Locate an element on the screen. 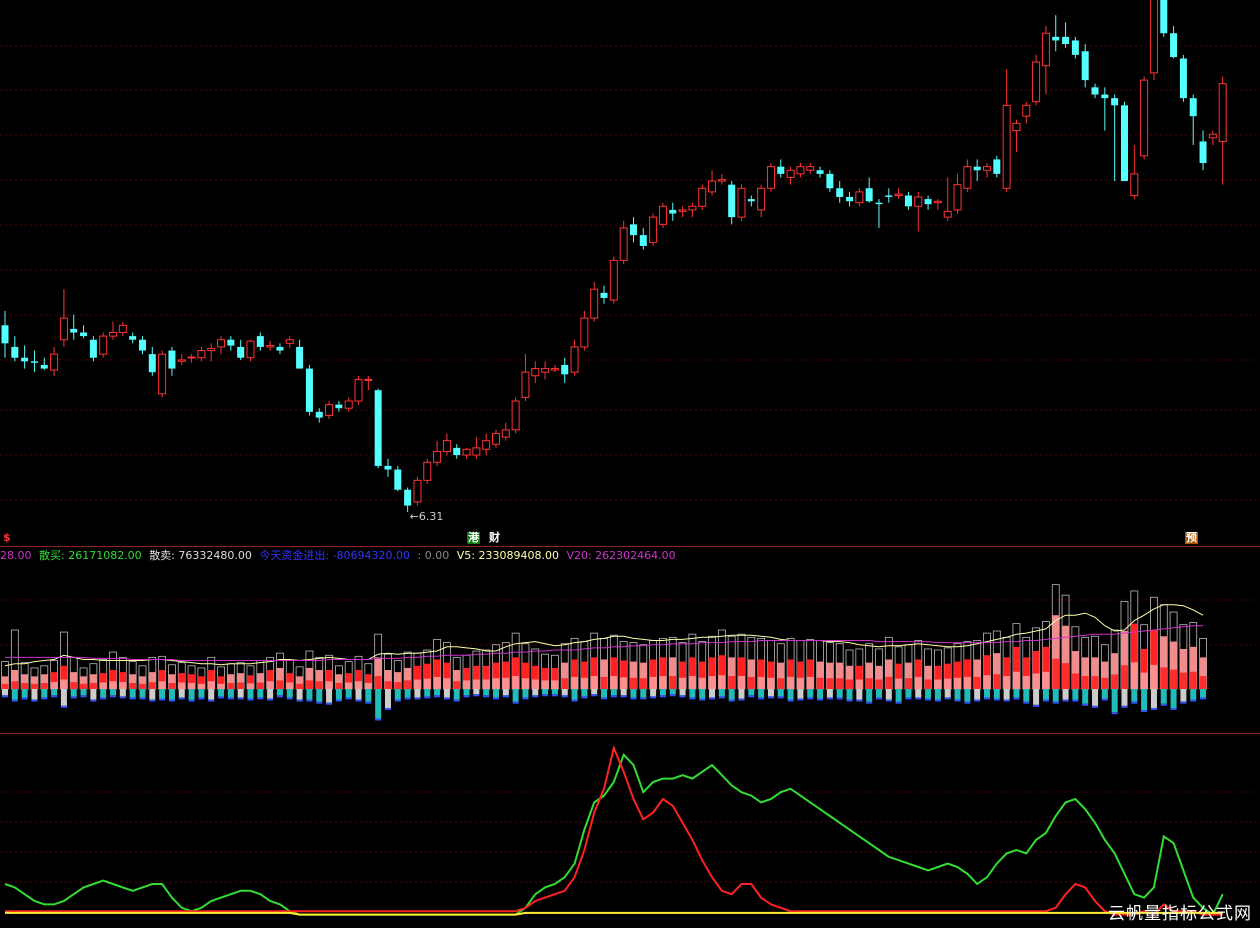 The height and width of the screenshot is (928, 1260). legend-retail-sell: 散卖: 76332480.00 is located at coordinates (200, 555).